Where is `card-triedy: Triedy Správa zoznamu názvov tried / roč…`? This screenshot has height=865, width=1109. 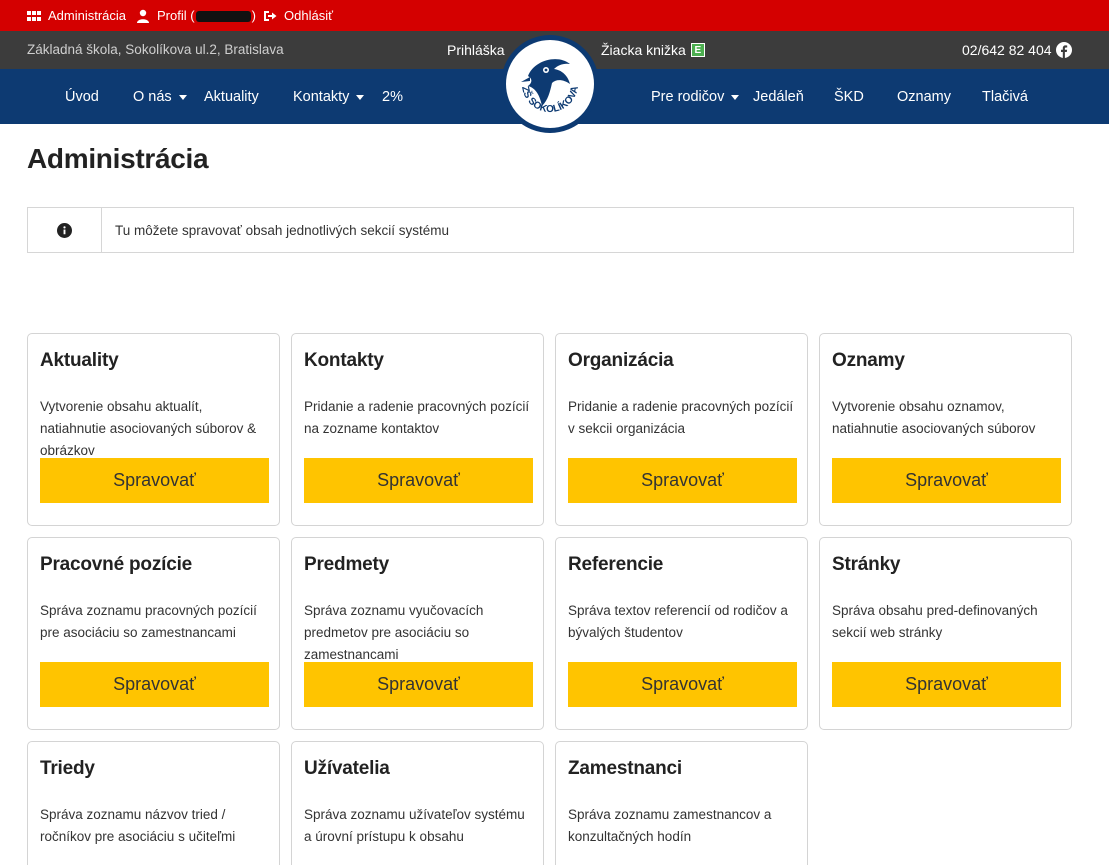 card-triedy: Triedy Správa zoznamu názvov tried / roč… is located at coordinates (153, 803).